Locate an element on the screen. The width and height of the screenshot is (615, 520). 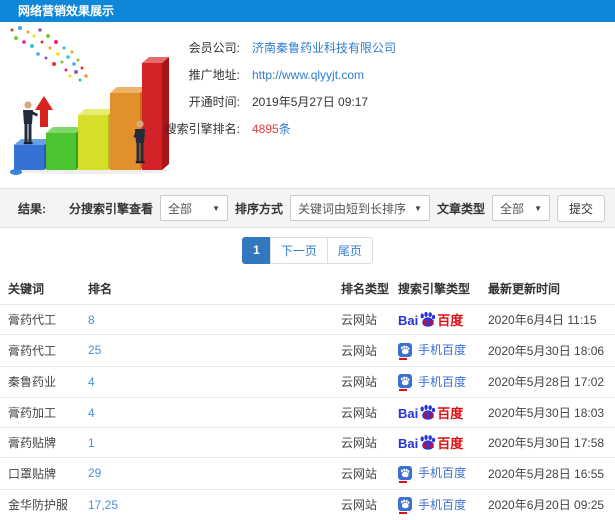
keyword-cell: 膏药加工 is located at coordinates (40, 412).